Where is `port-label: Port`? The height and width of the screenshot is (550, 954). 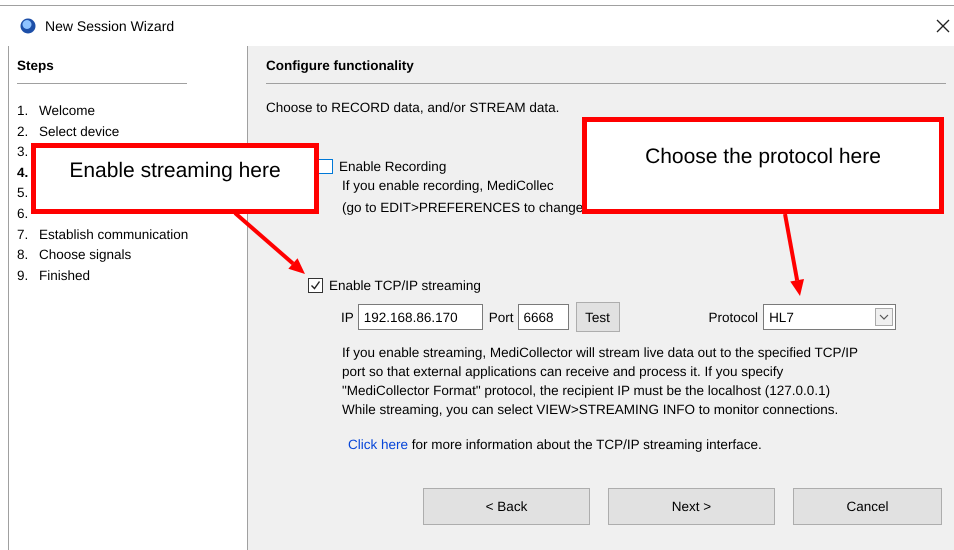
port-label: Port is located at coordinates (501, 317).